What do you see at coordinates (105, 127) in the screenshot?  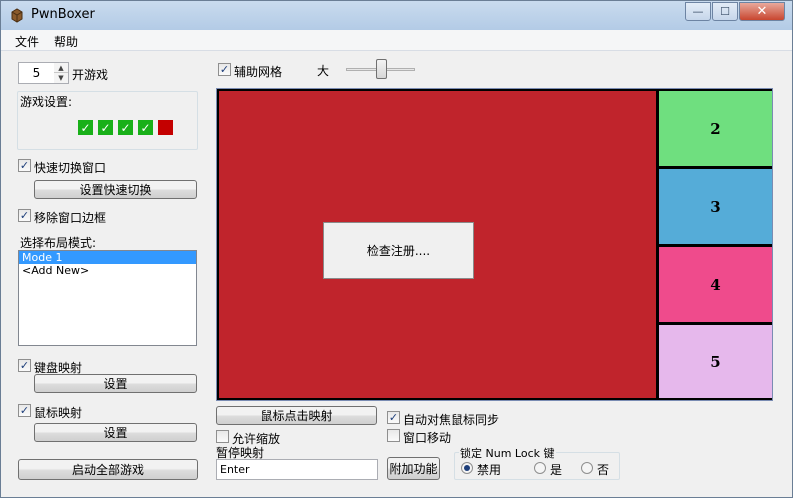 I see `game-2-status-icon: ✓` at bounding box center [105, 127].